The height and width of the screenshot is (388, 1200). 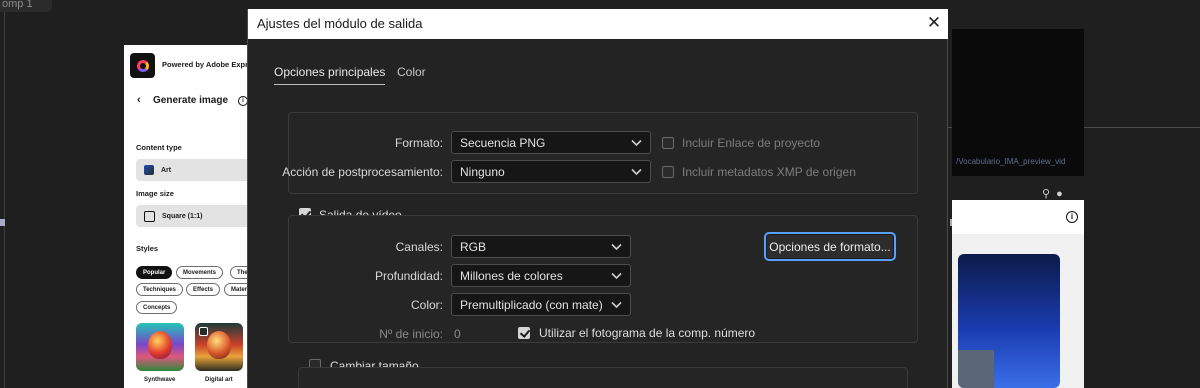 What do you see at coordinates (149, 170) in the screenshot?
I see `art-icon` at bounding box center [149, 170].